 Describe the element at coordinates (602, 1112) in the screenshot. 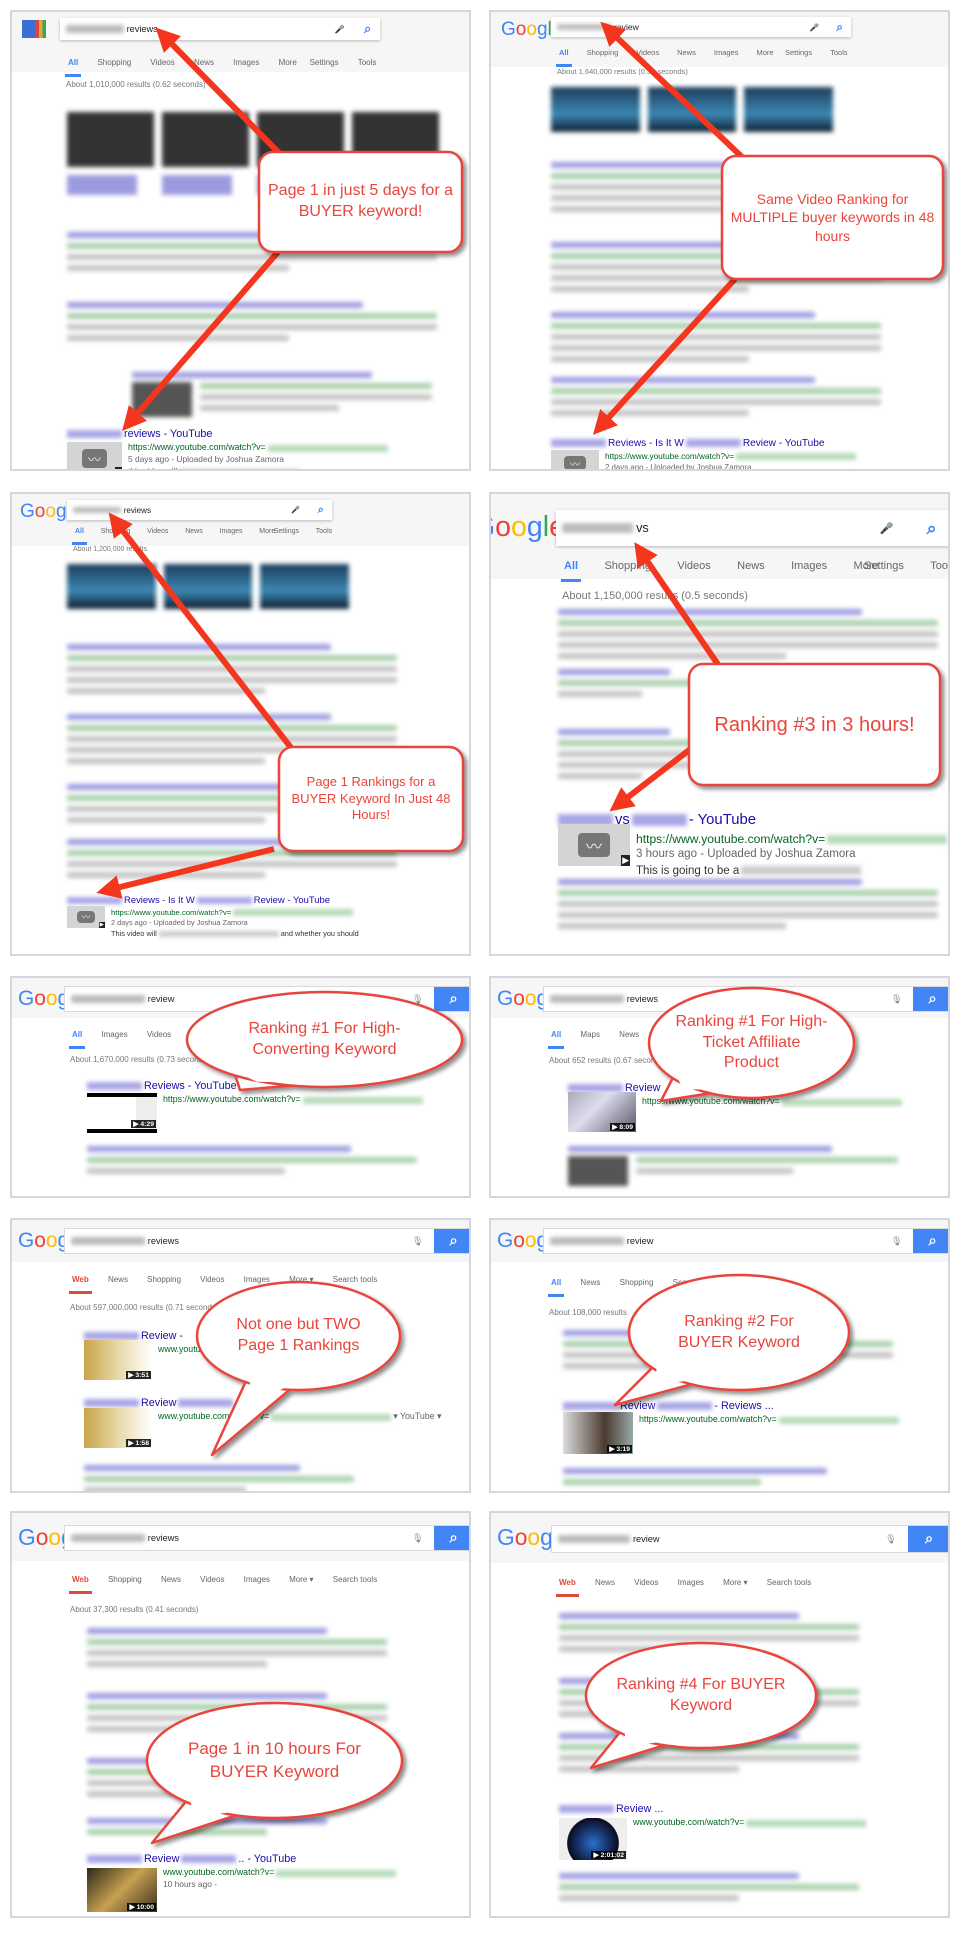

I see `video-thumbnail: ▶ 8:09` at that location.